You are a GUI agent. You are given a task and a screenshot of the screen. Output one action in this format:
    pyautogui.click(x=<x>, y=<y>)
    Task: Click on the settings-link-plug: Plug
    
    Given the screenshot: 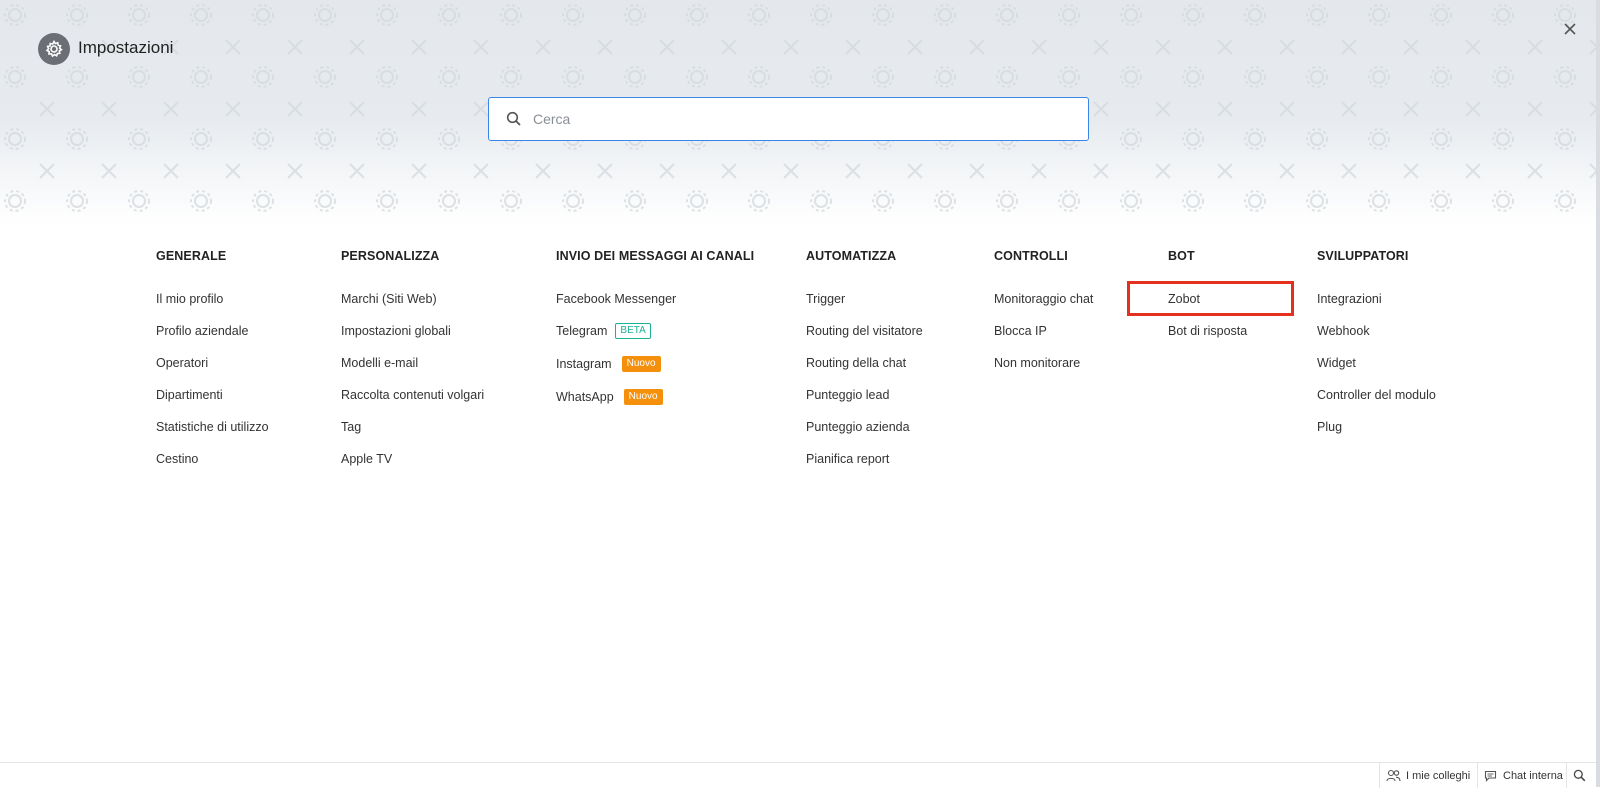 What is the action you would take?
    pyautogui.click(x=1329, y=427)
    